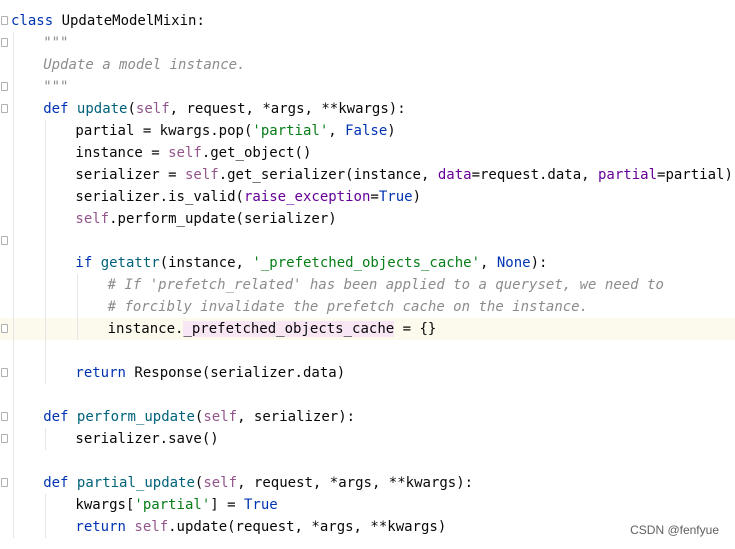 This screenshot has height=549, width=735. I want to click on code-token: ), so click(416, 197).